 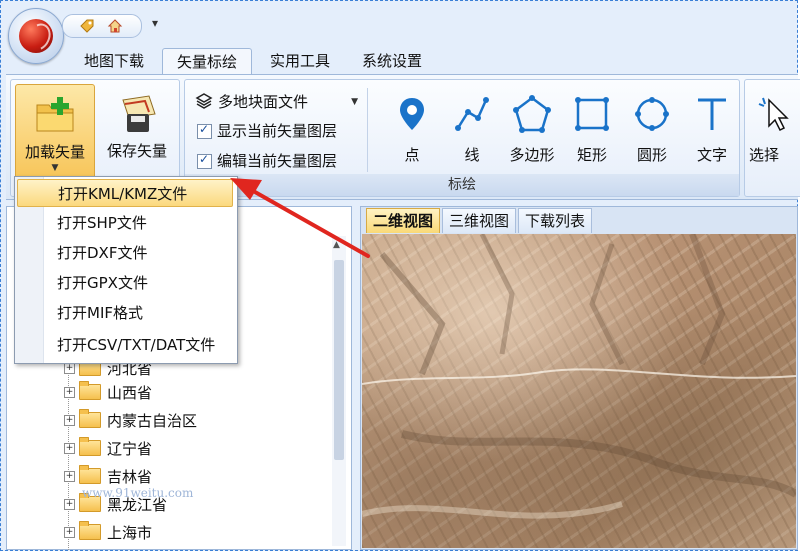 What do you see at coordinates (125, 223) in the screenshot?
I see `menu-open-shp: 打开SHP文件` at bounding box center [125, 223].